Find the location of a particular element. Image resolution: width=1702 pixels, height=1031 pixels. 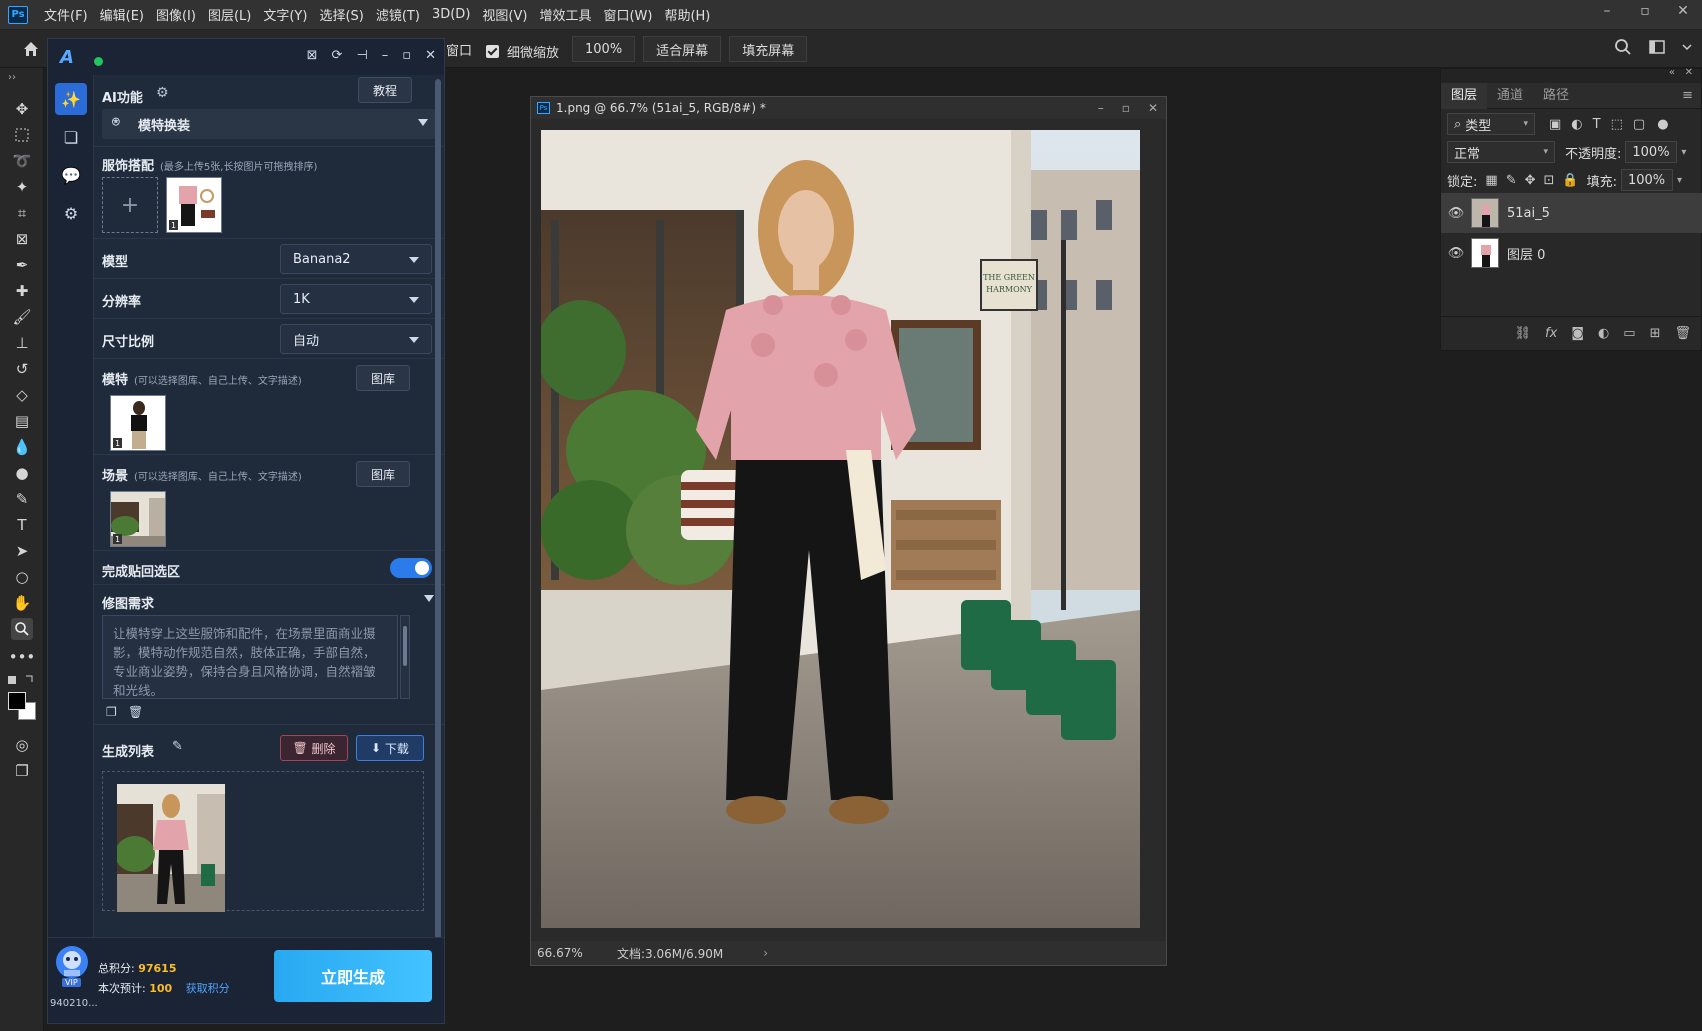

get-points-link: 获取积分 is located at coordinates (208, 988).